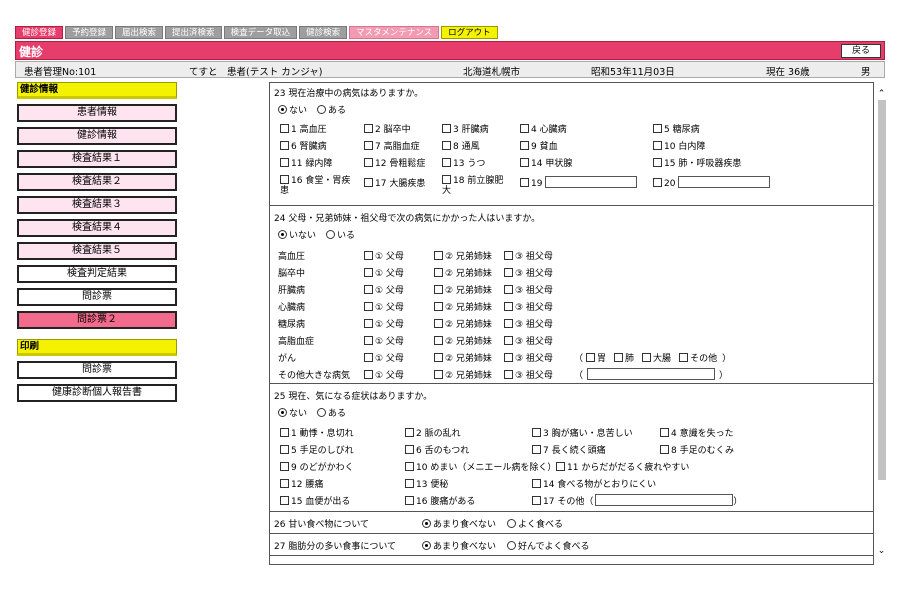 The width and height of the screenshot is (900, 593). I want to click on q27-text: 27 脂肪分の多い食事について, so click(335, 547).